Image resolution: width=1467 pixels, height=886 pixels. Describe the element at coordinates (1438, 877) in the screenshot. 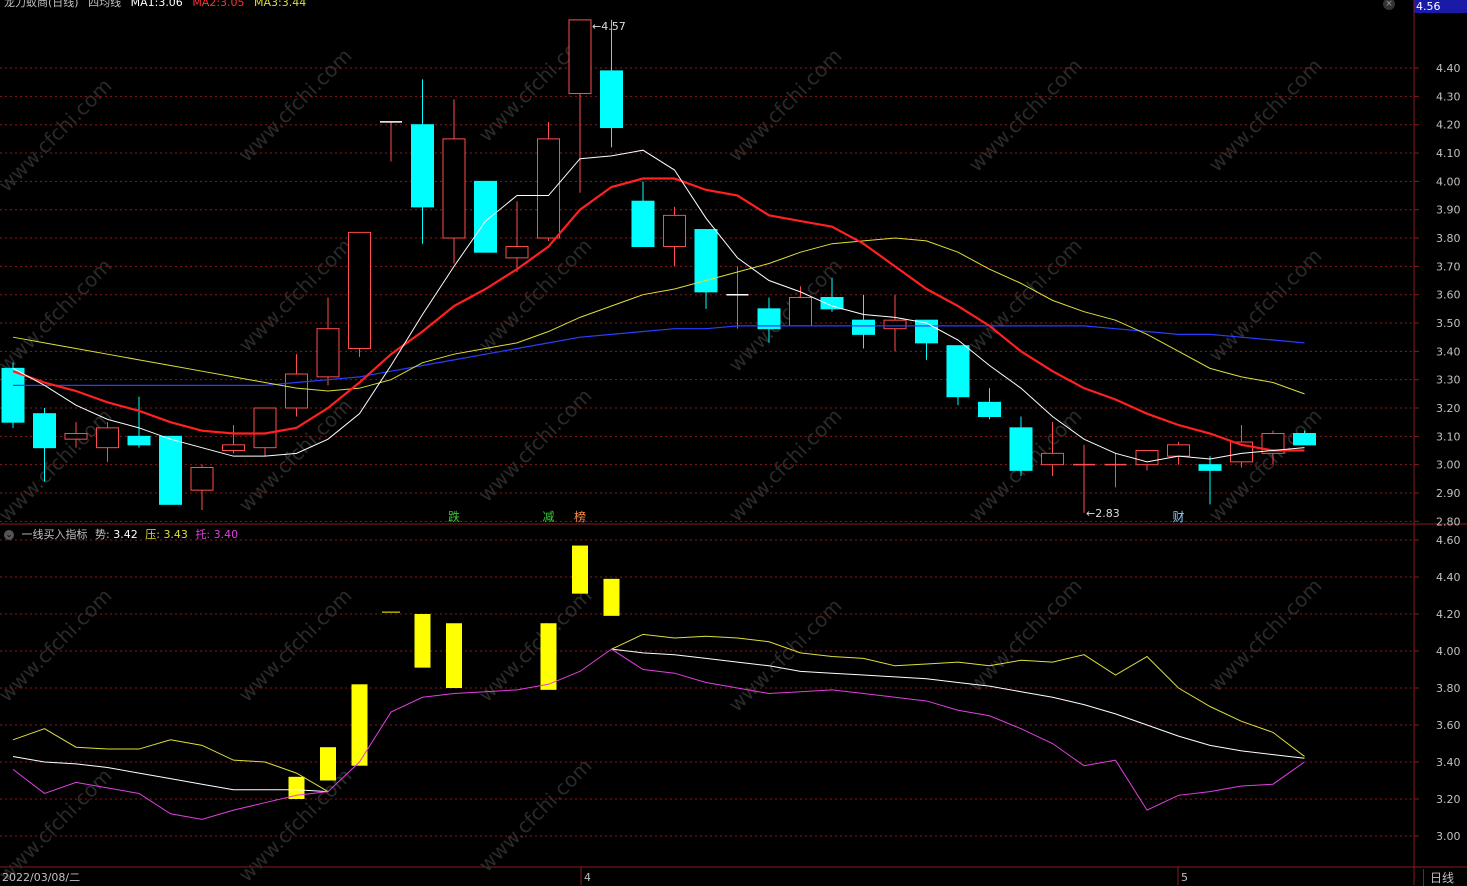

I see `period-tab: 日线` at that location.